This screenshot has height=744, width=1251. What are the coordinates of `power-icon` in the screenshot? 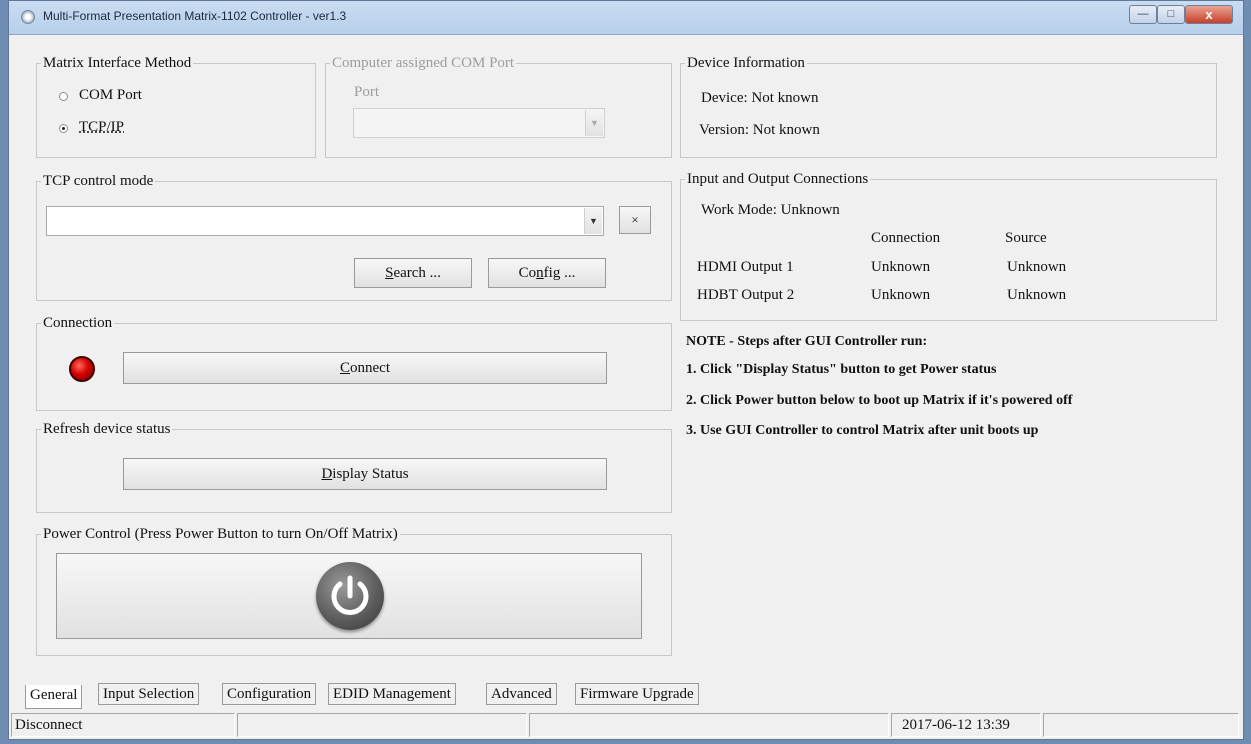 It's located at (350, 596).